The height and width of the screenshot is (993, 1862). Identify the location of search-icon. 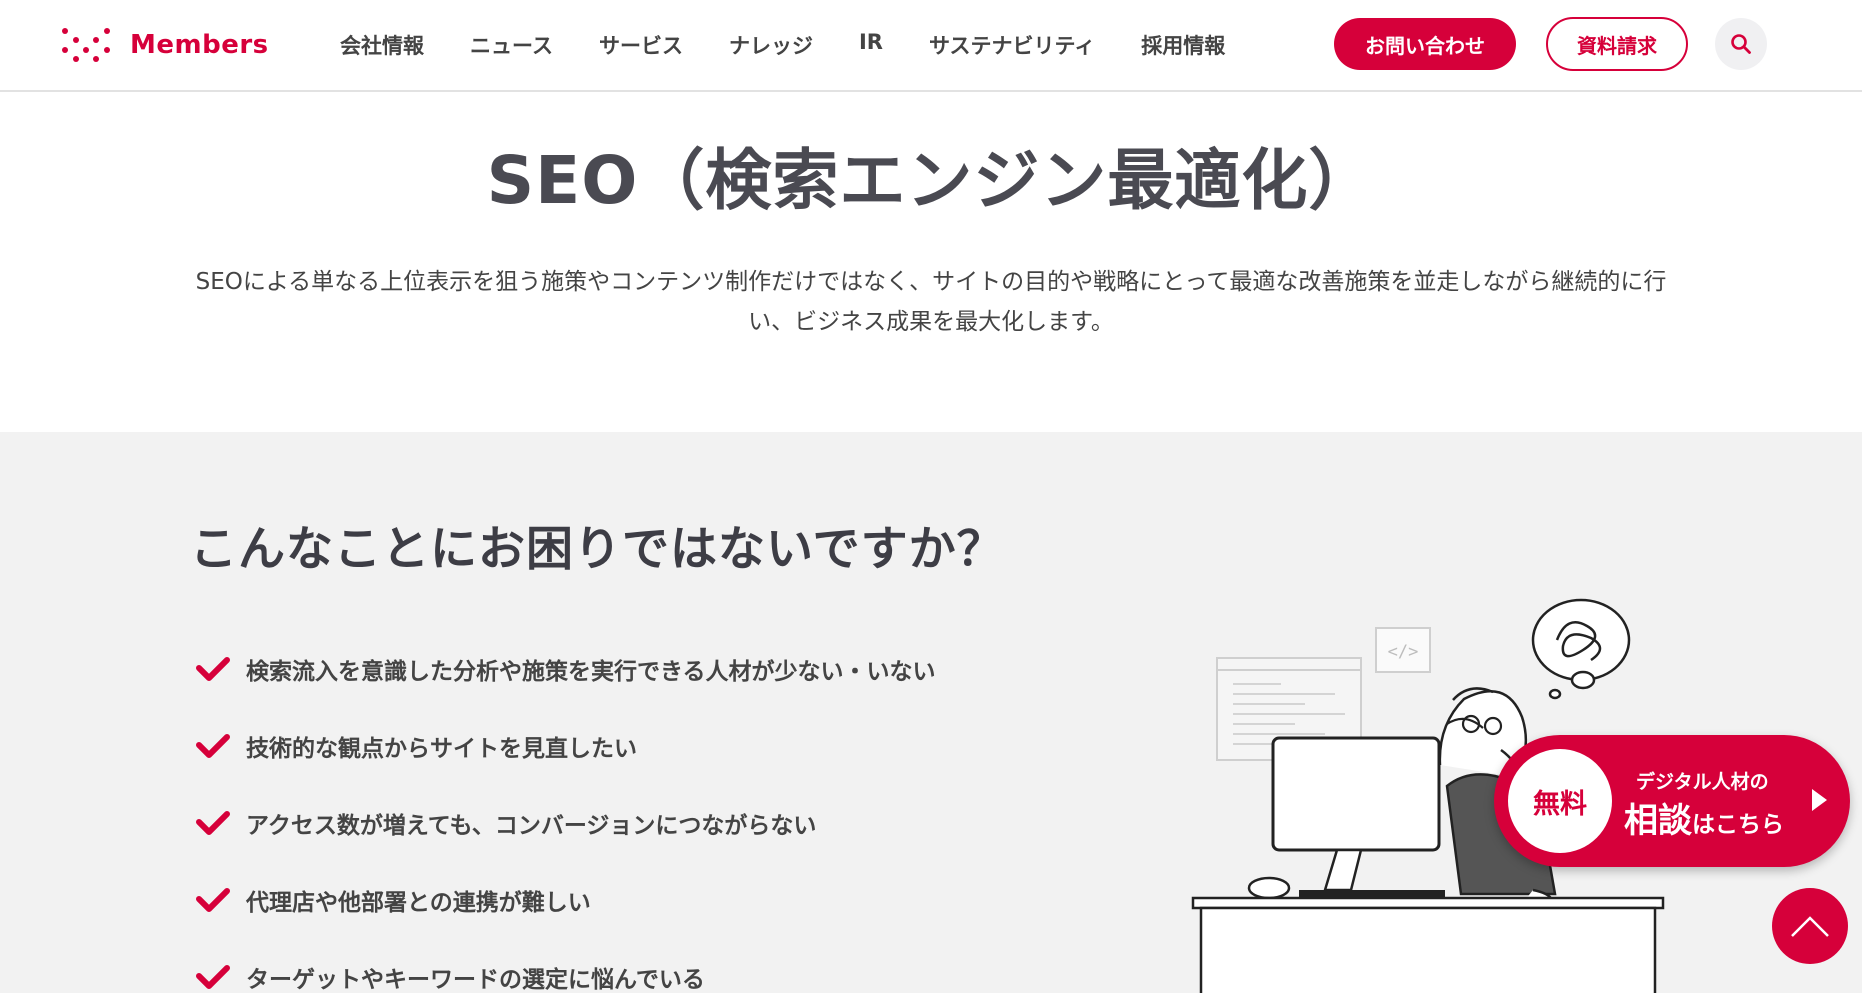
(1741, 44).